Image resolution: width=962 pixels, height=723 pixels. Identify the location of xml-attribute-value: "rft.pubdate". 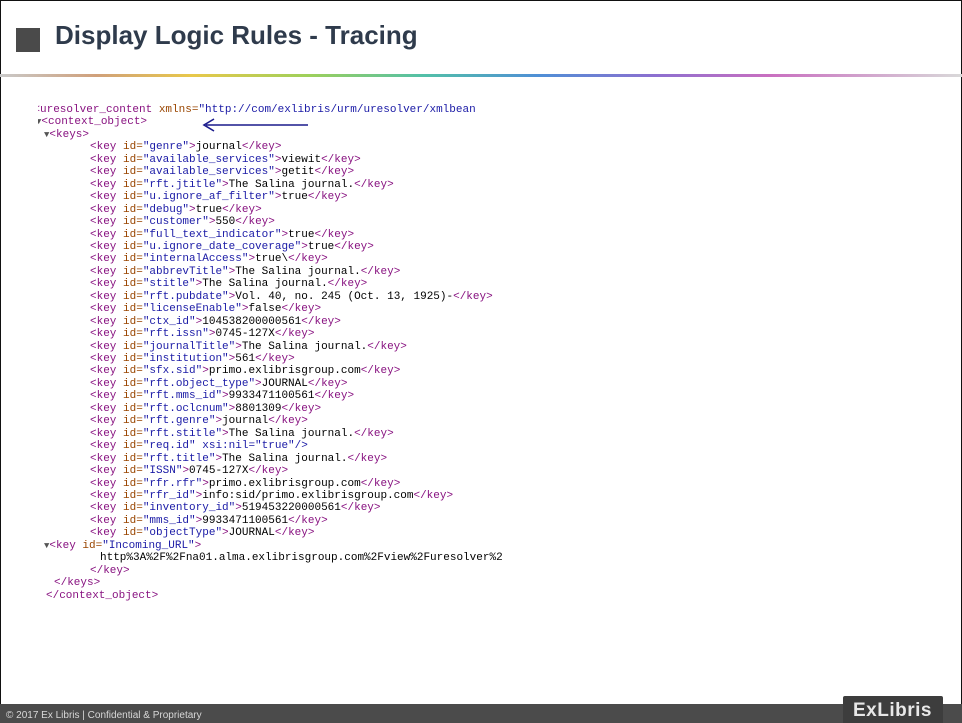
(185, 296).